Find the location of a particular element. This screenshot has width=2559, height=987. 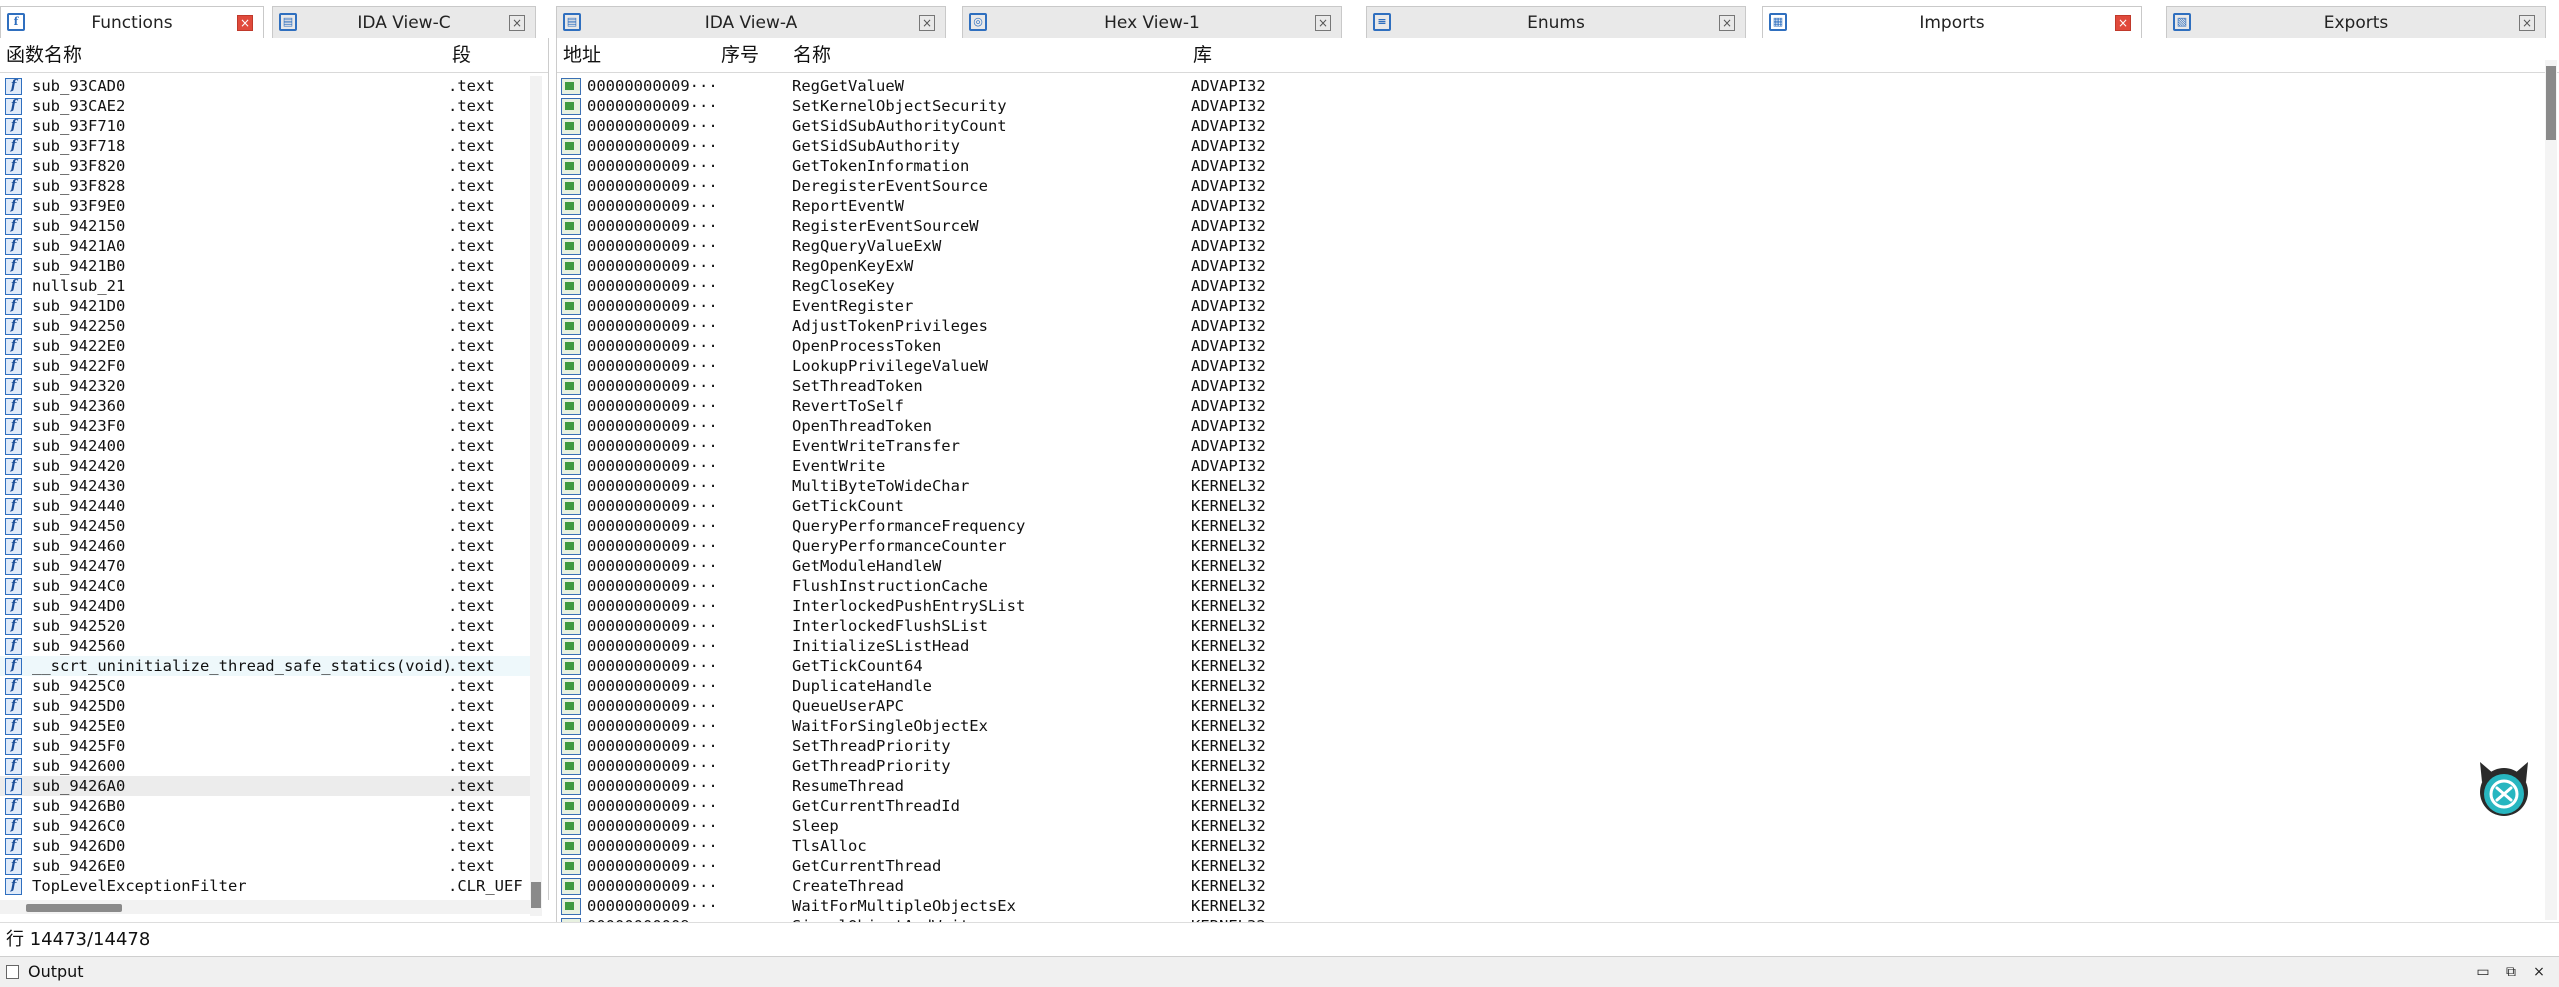

tab-ida-view-c: ▤ IDA View-C × is located at coordinates (404, 22).